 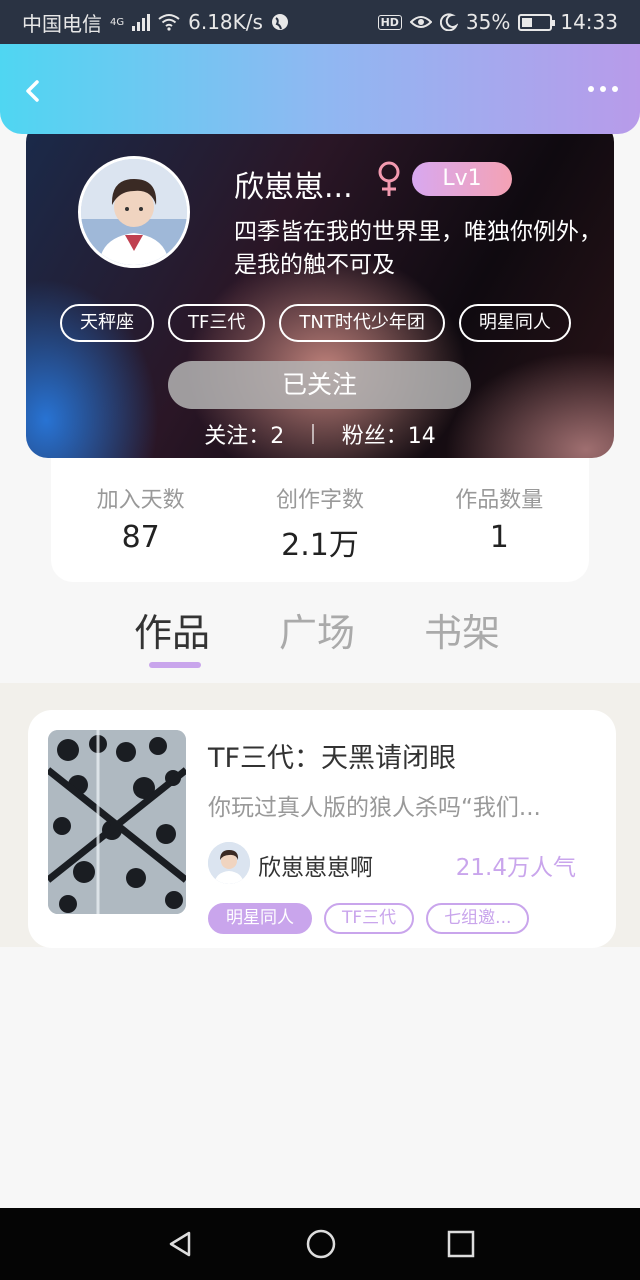 I want to click on header-bar, so click(x=320, y=89).